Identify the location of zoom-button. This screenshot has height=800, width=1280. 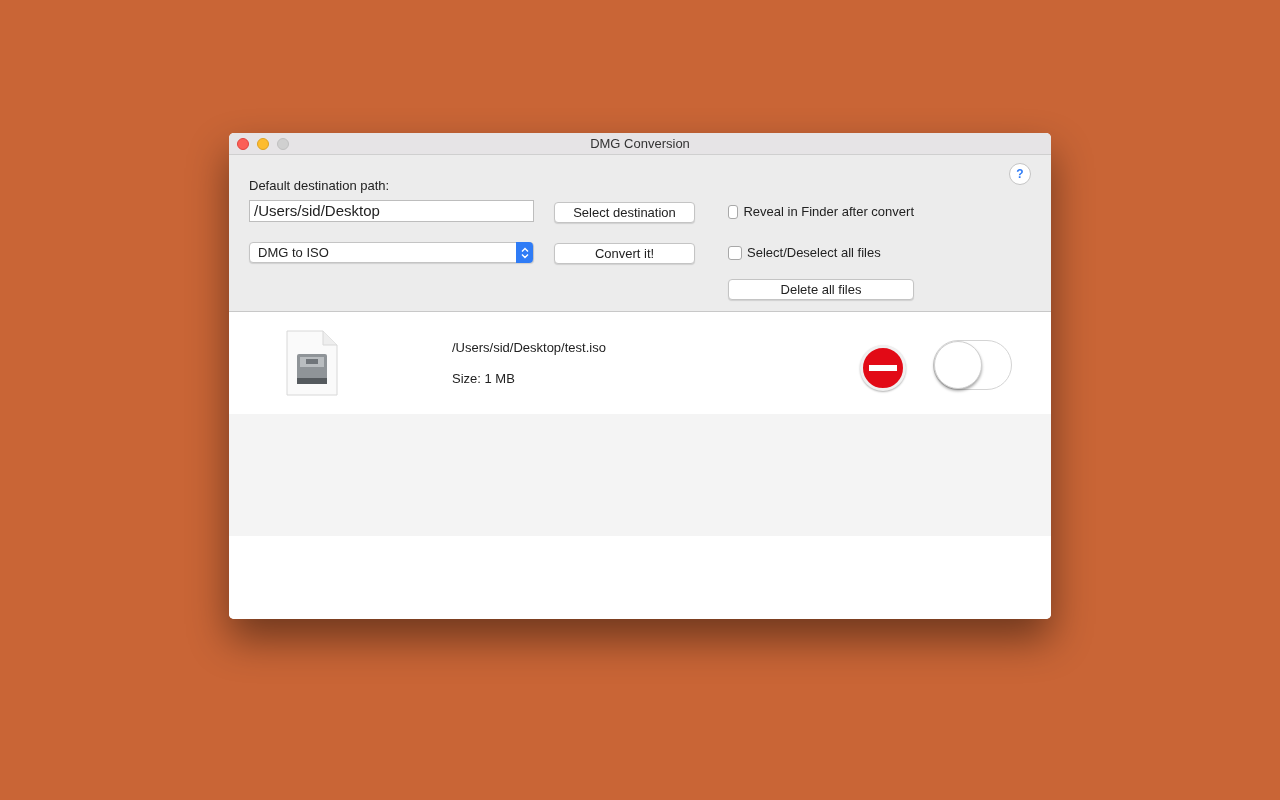
(283, 143).